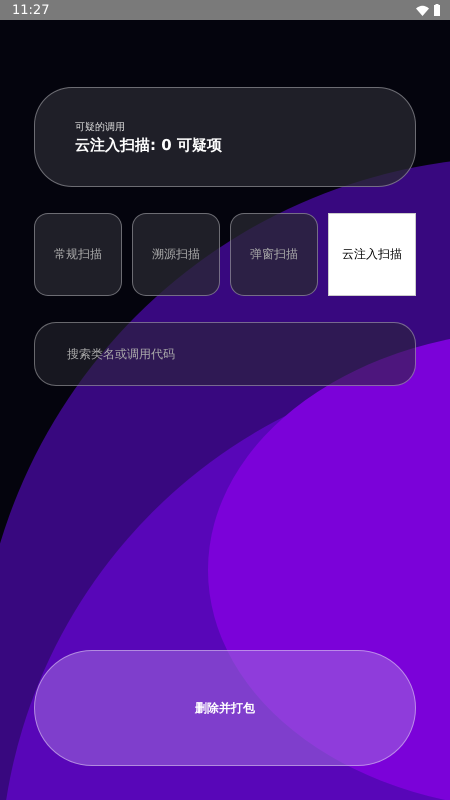  I want to click on wifi-icon, so click(422, 10).